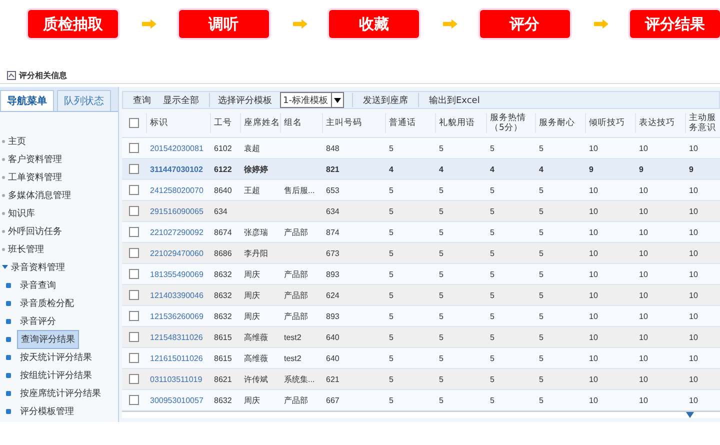  Describe the element at coordinates (56, 357) in the screenshot. I see `menu-item: 按天统计评分结果` at that location.